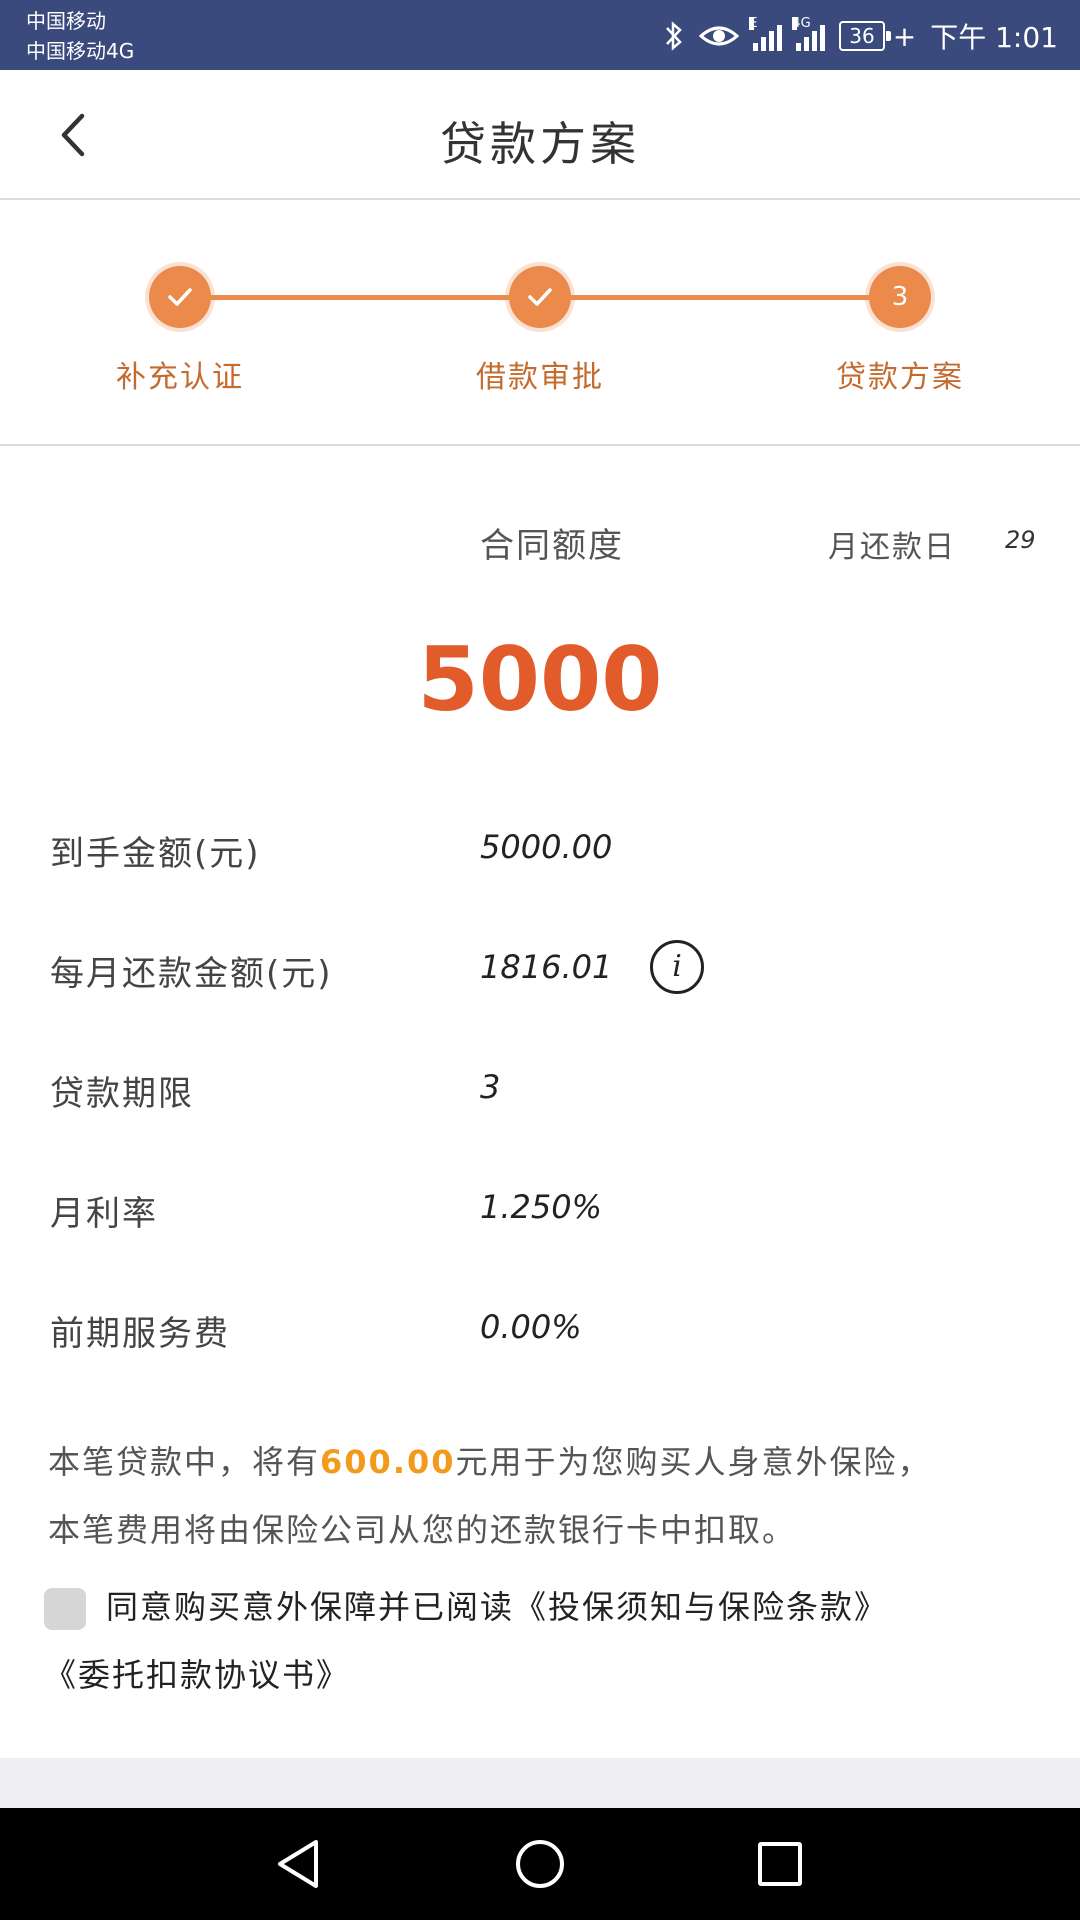 The height and width of the screenshot is (1920, 1080). I want to click on row-value: 0.00%, so click(531, 1327).